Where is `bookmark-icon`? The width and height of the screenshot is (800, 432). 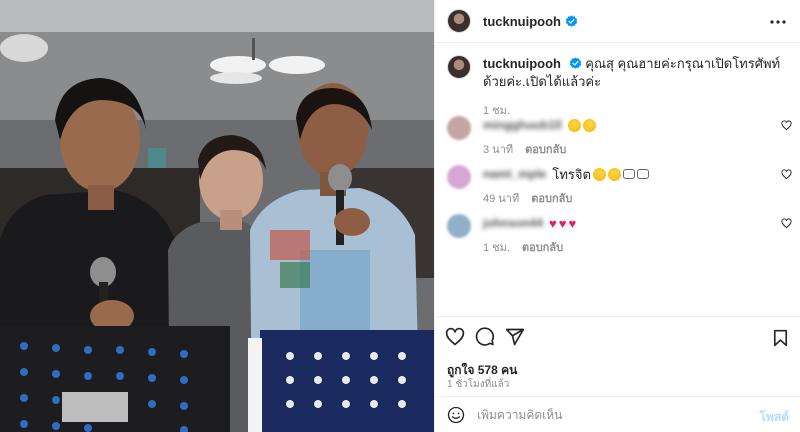
bookmark-icon is located at coordinates (780, 338).